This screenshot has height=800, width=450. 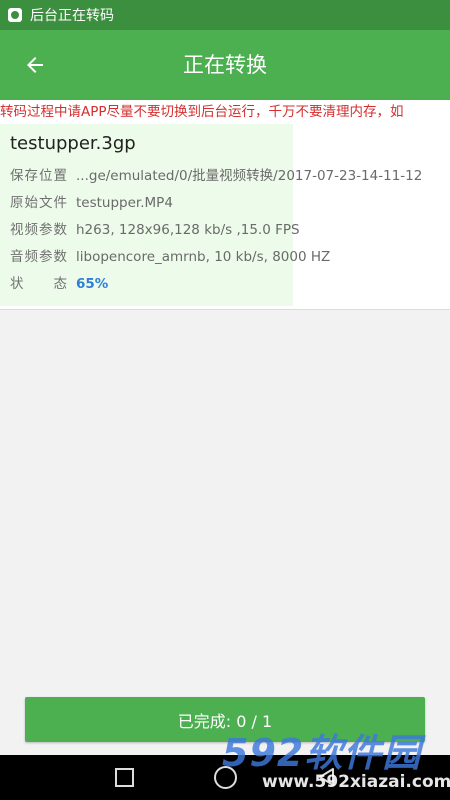 I want to click on info-row-audio-params: 音频参数 libopencore_amrnb, 10 kb/s, 8000 HZ, so click(x=230, y=257).